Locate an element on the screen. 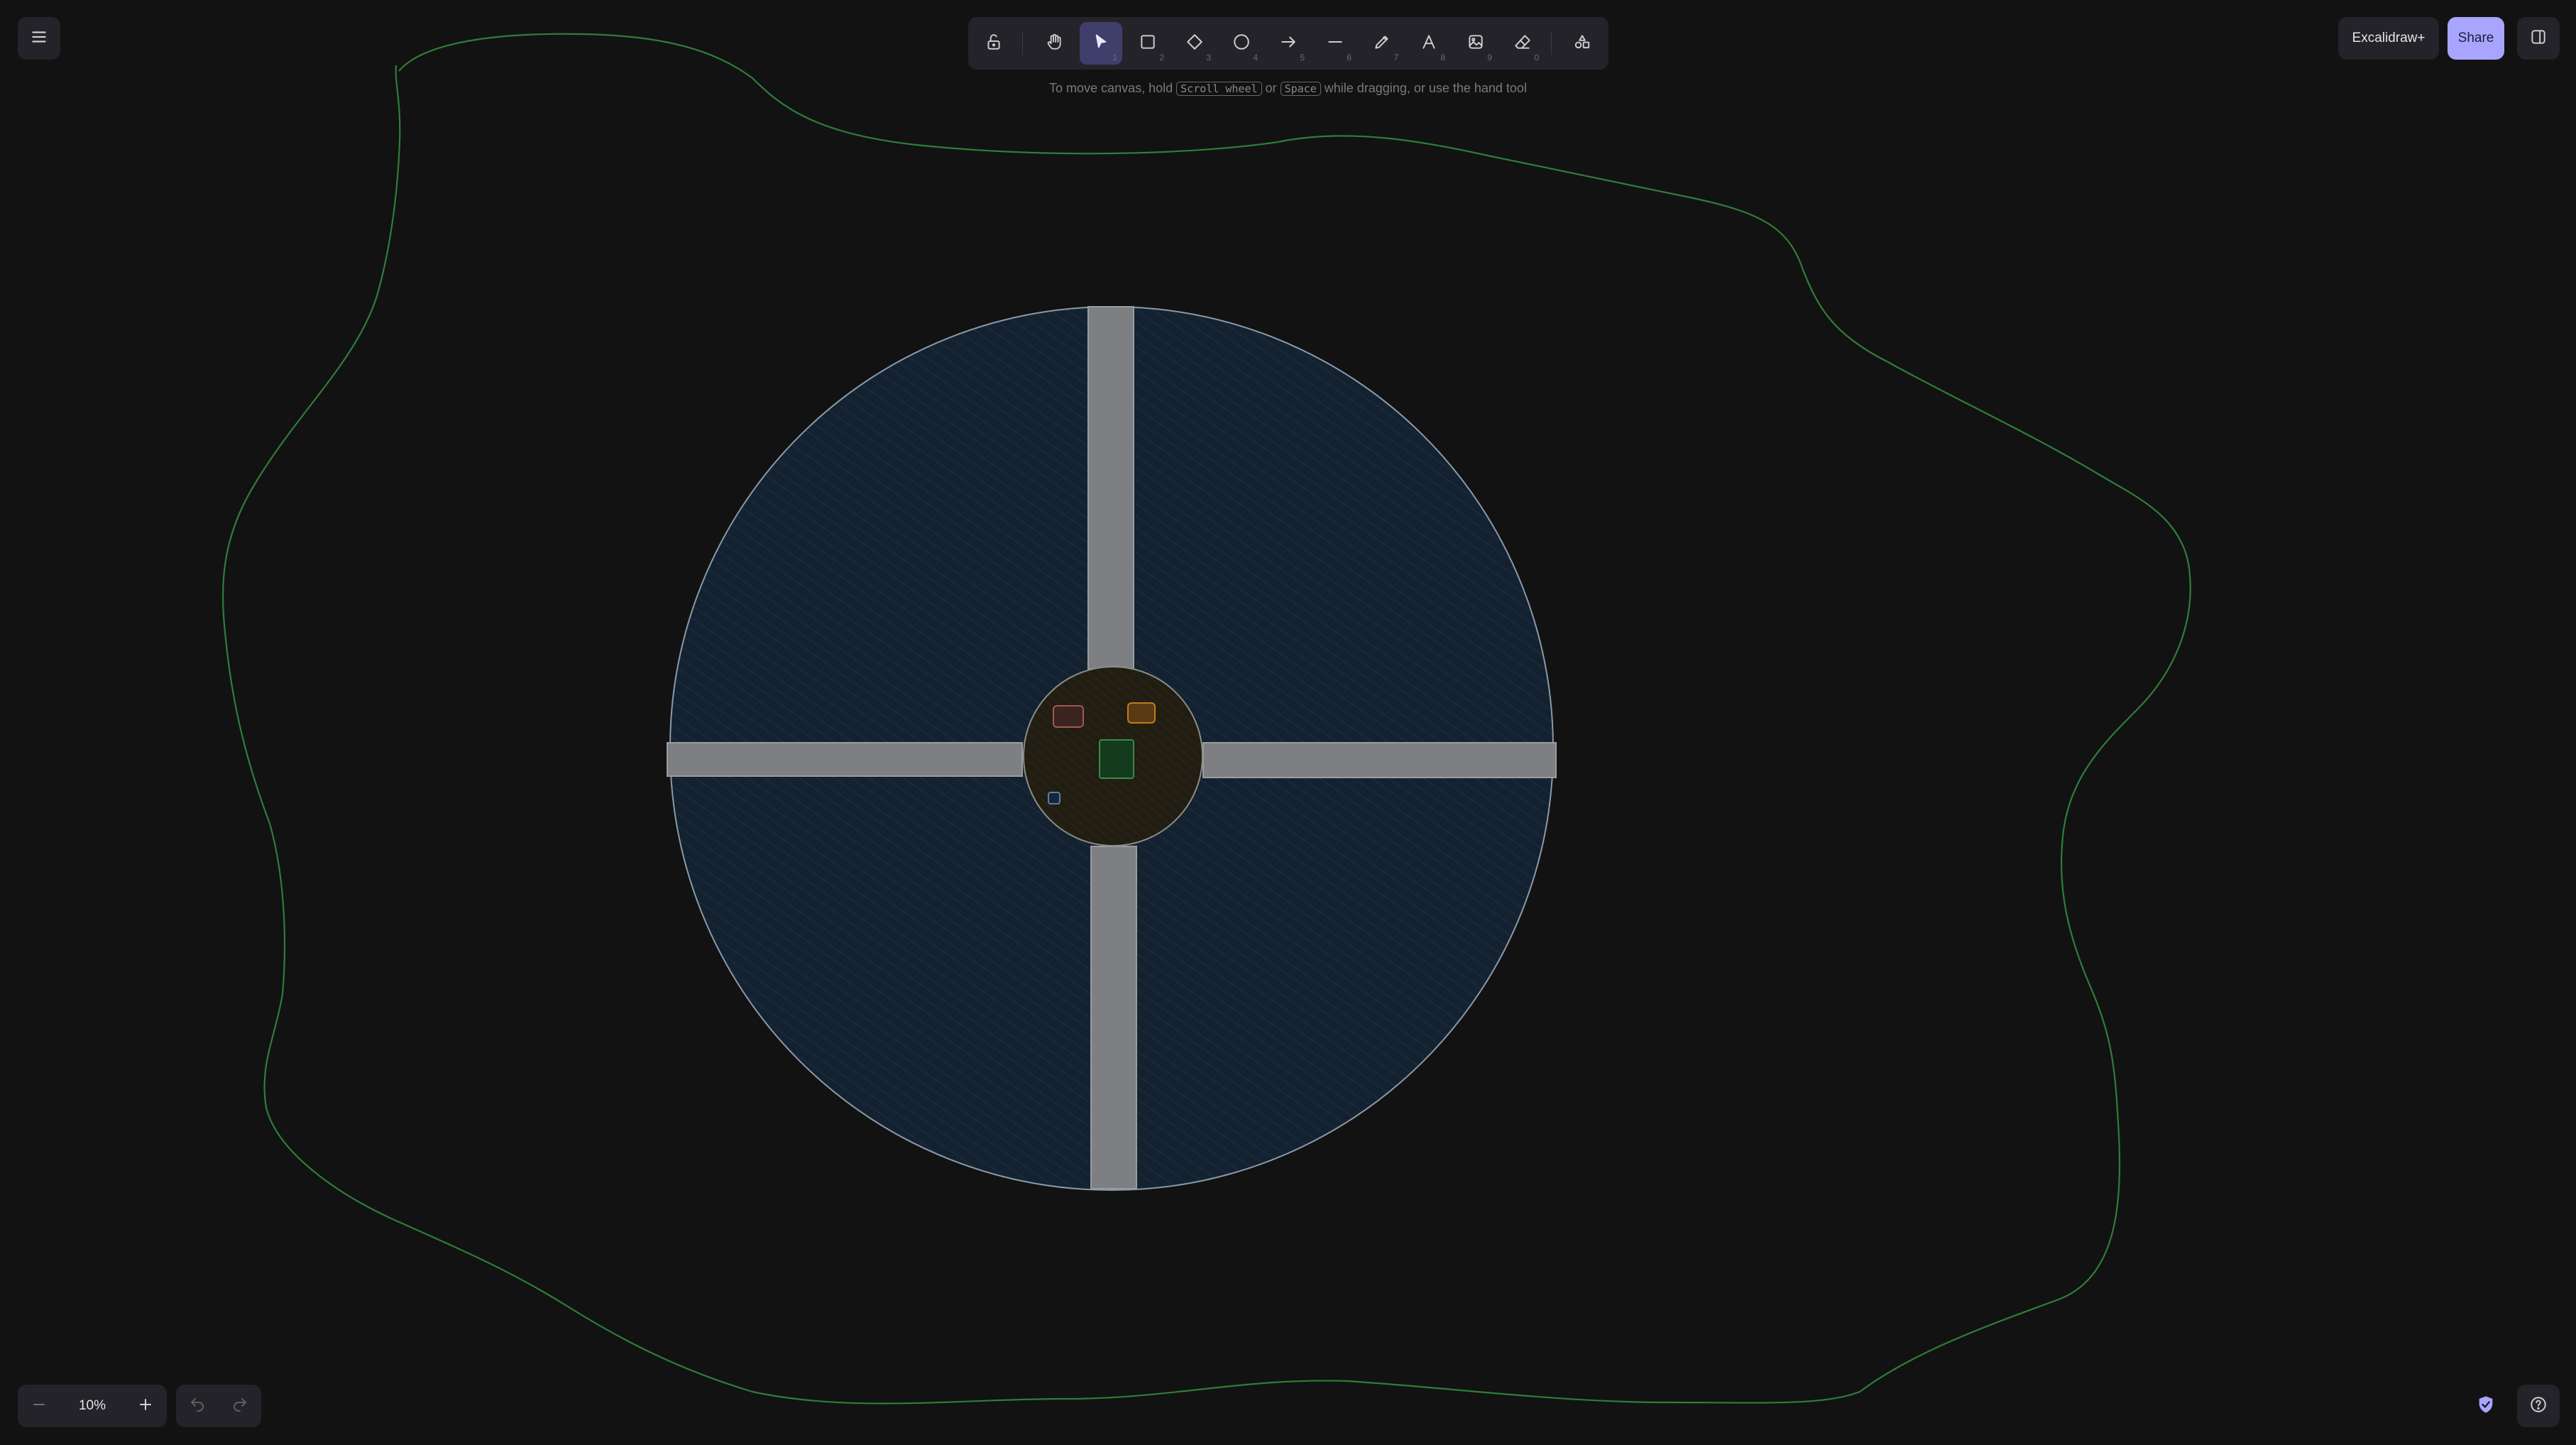 The width and height of the screenshot is (2576, 1445). hint-suffix: while dragging, or use the hand tool is located at coordinates (1425, 88).